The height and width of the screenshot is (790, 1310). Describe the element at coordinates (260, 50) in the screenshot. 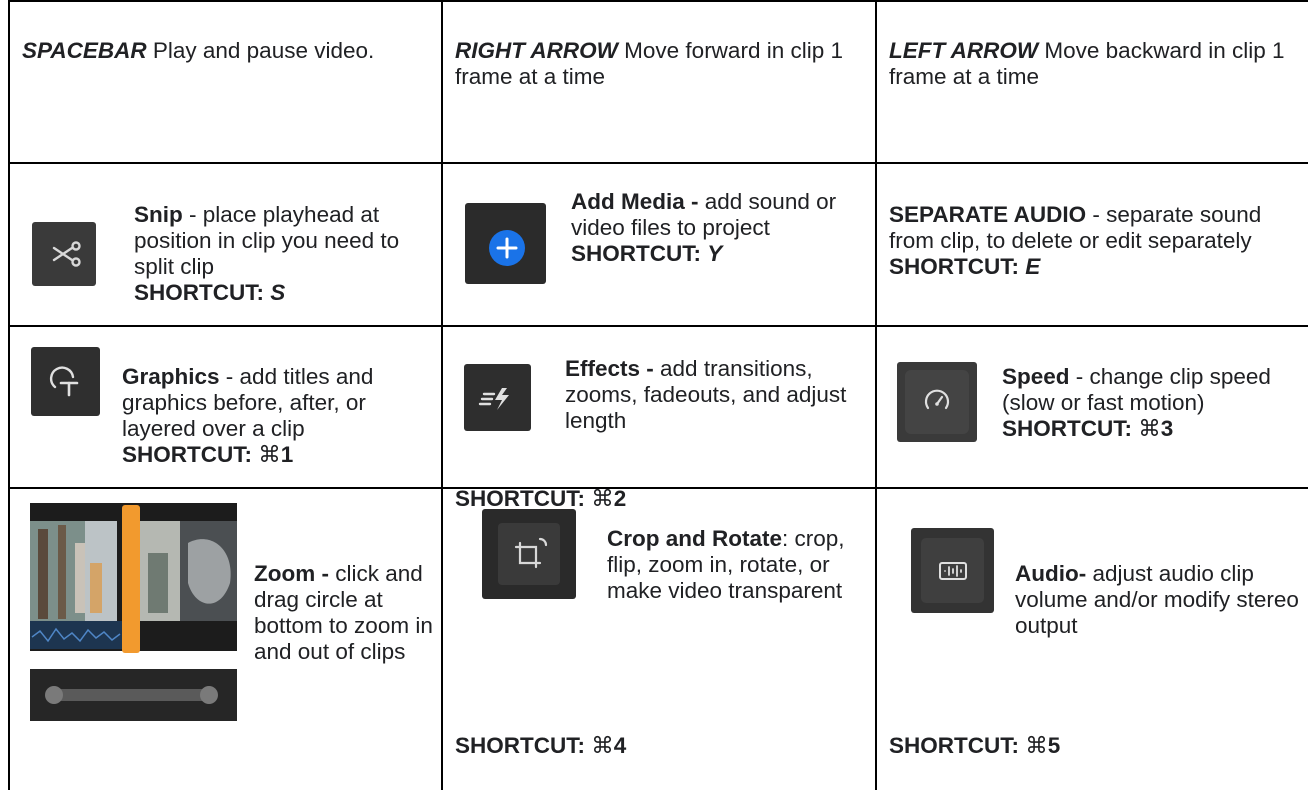

I see `shortcut-description: Play and pause video.` at that location.